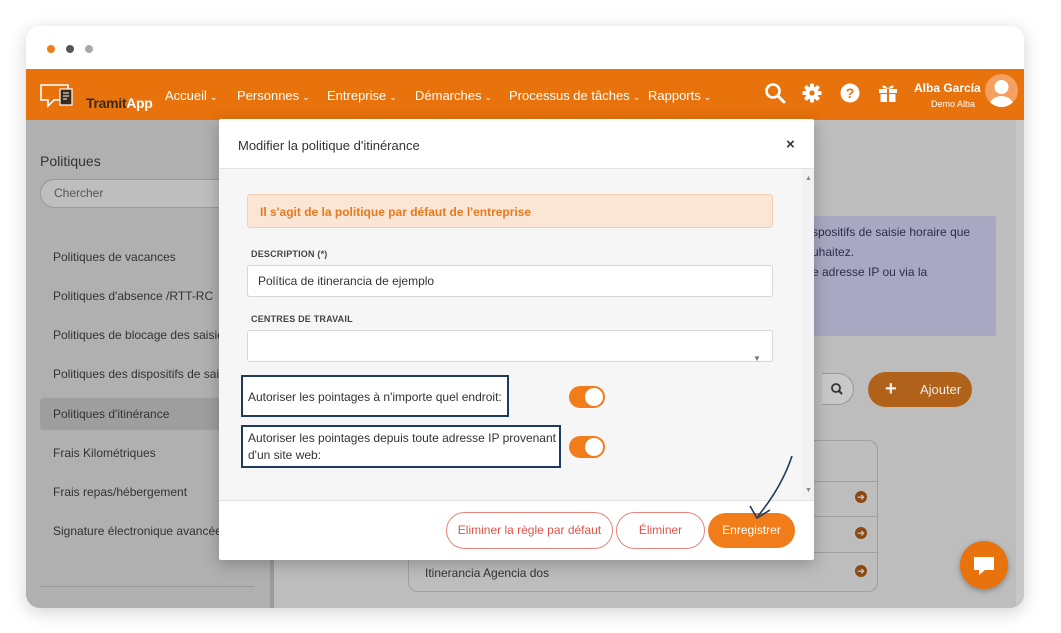 The width and height of the screenshot is (1061, 633). What do you see at coordinates (870, 272) in the screenshot?
I see `info-line-3: e adresse IP ou via la` at bounding box center [870, 272].